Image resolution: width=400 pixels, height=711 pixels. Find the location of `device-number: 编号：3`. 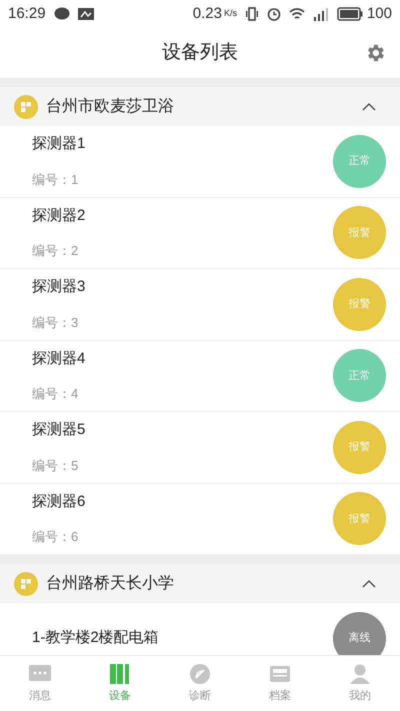

device-number: 编号：3 is located at coordinates (56, 323).